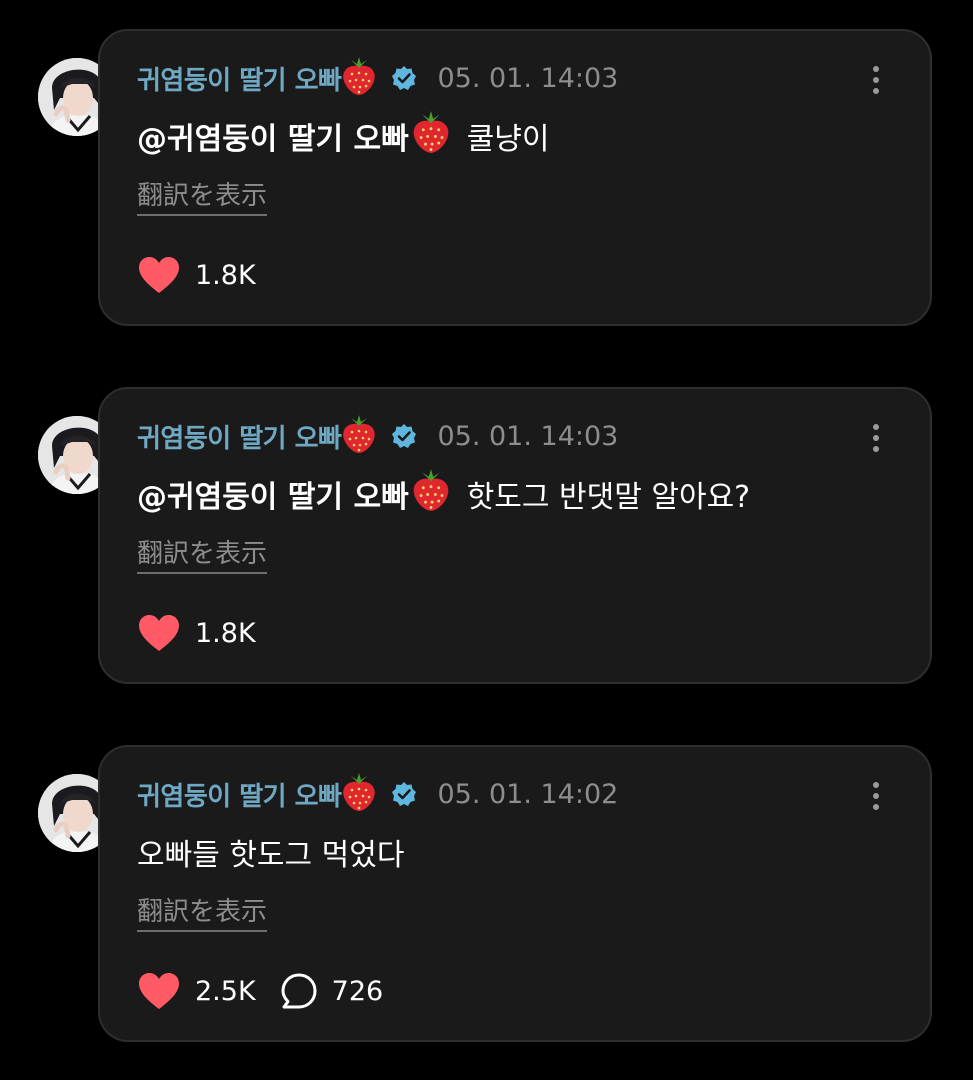 Image resolution: width=973 pixels, height=1080 pixels. What do you see at coordinates (299, 991) in the screenshot?
I see `comment-bubble-icon` at bounding box center [299, 991].